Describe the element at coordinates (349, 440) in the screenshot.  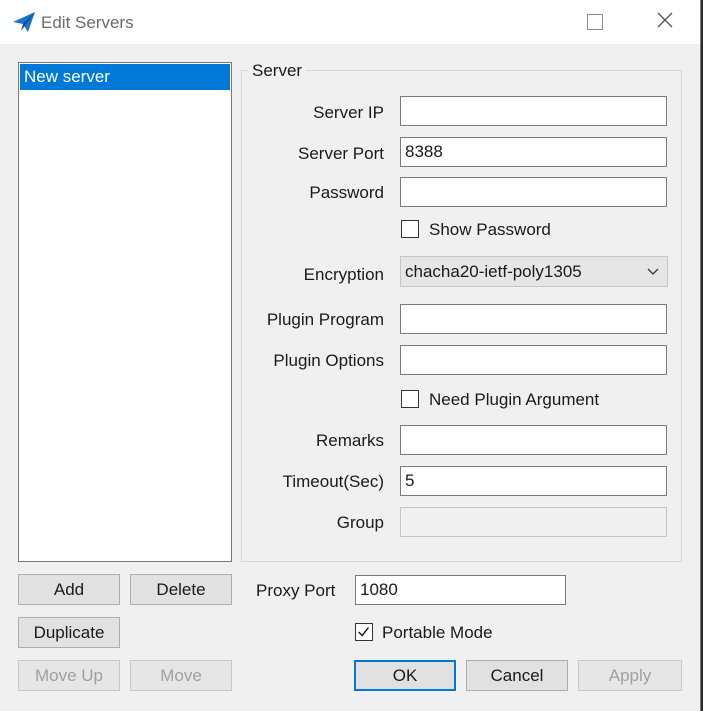
I see `remarks-label: Remarks` at that location.